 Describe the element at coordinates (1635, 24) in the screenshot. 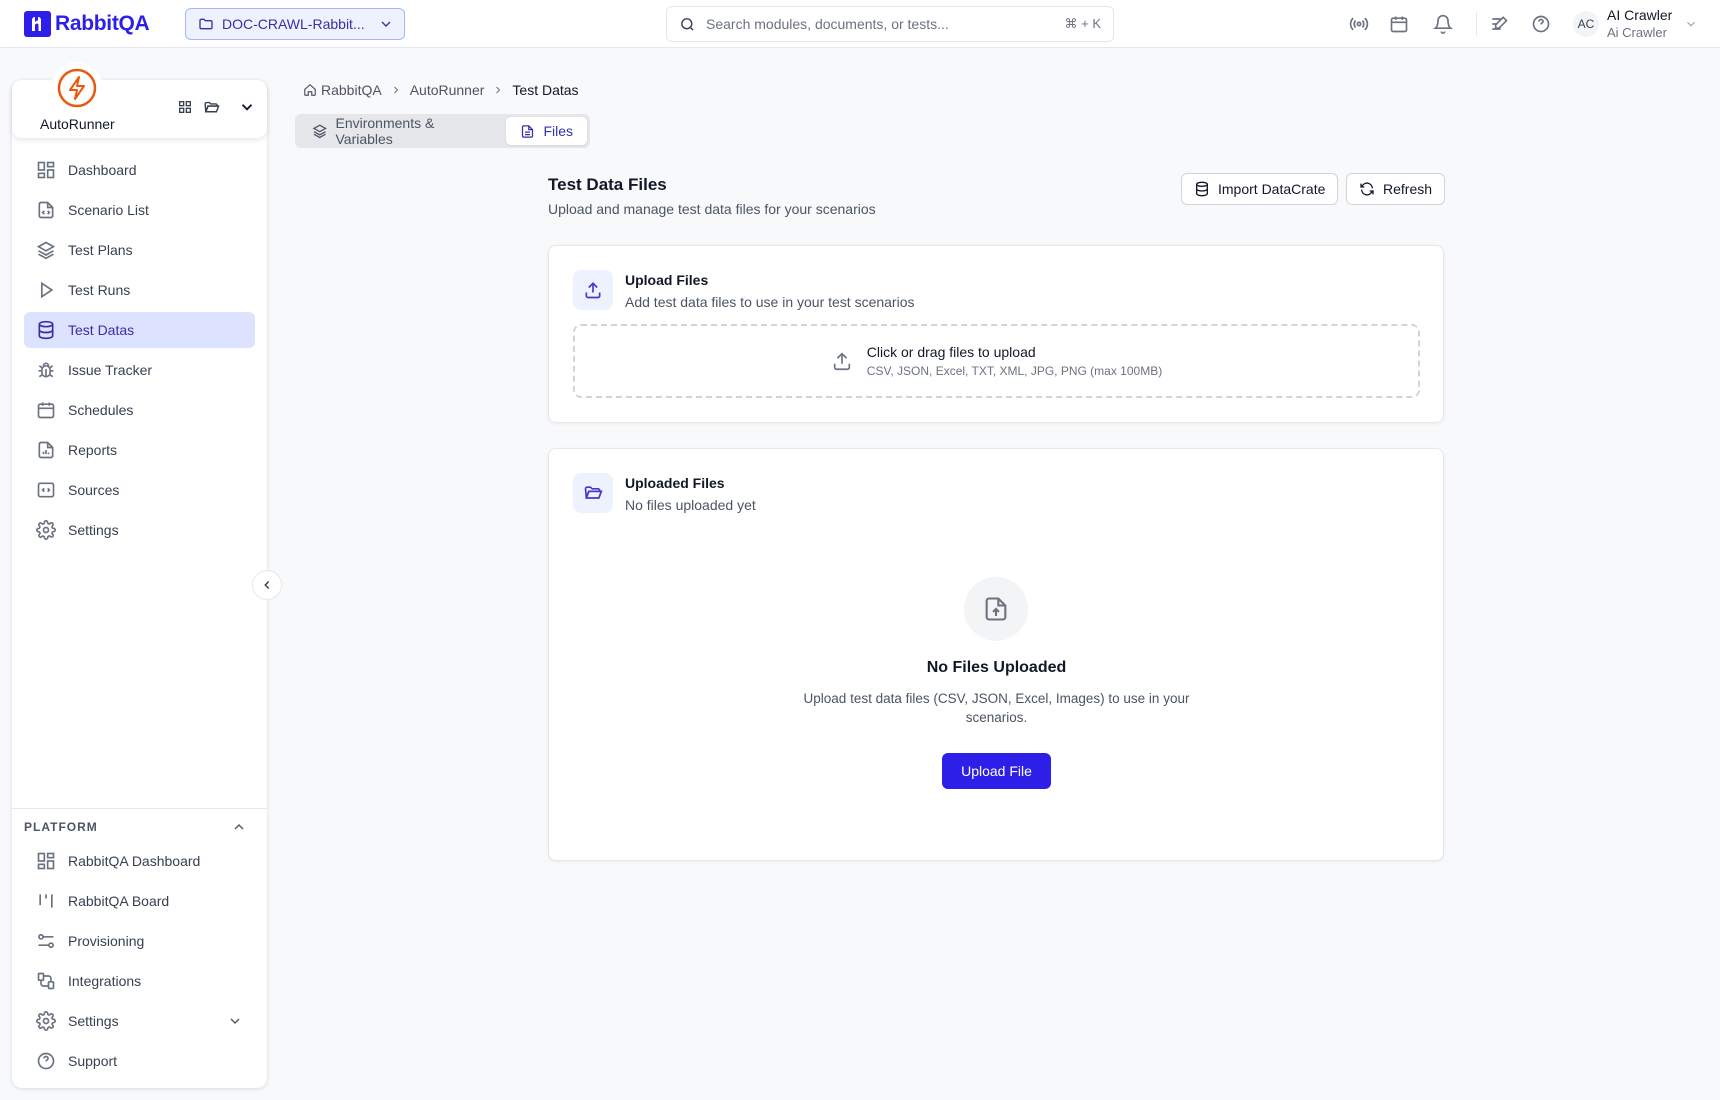

I see `user-menu: AC AI Crawler Ai Crawler` at that location.